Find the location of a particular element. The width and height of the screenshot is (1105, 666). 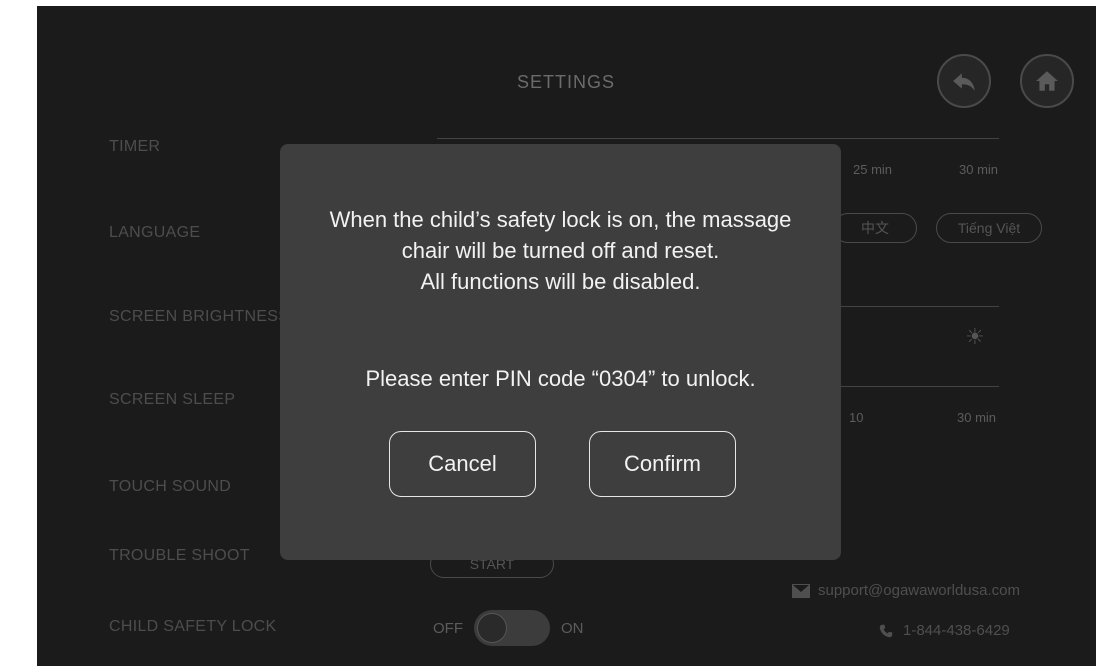

support-phone: 1-844-438-6429 is located at coordinates (943, 630).